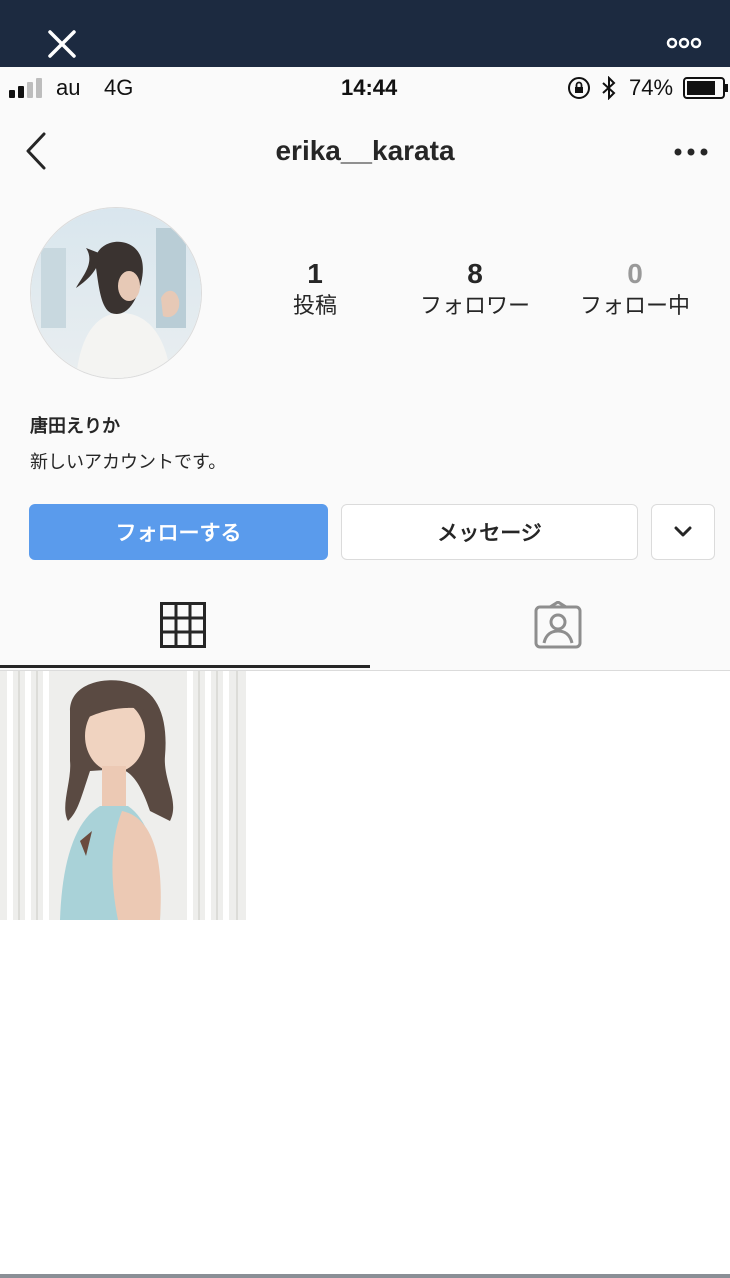  What do you see at coordinates (75, 426) in the screenshot?
I see `display-name: 唐田えりか` at bounding box center [75, 426].